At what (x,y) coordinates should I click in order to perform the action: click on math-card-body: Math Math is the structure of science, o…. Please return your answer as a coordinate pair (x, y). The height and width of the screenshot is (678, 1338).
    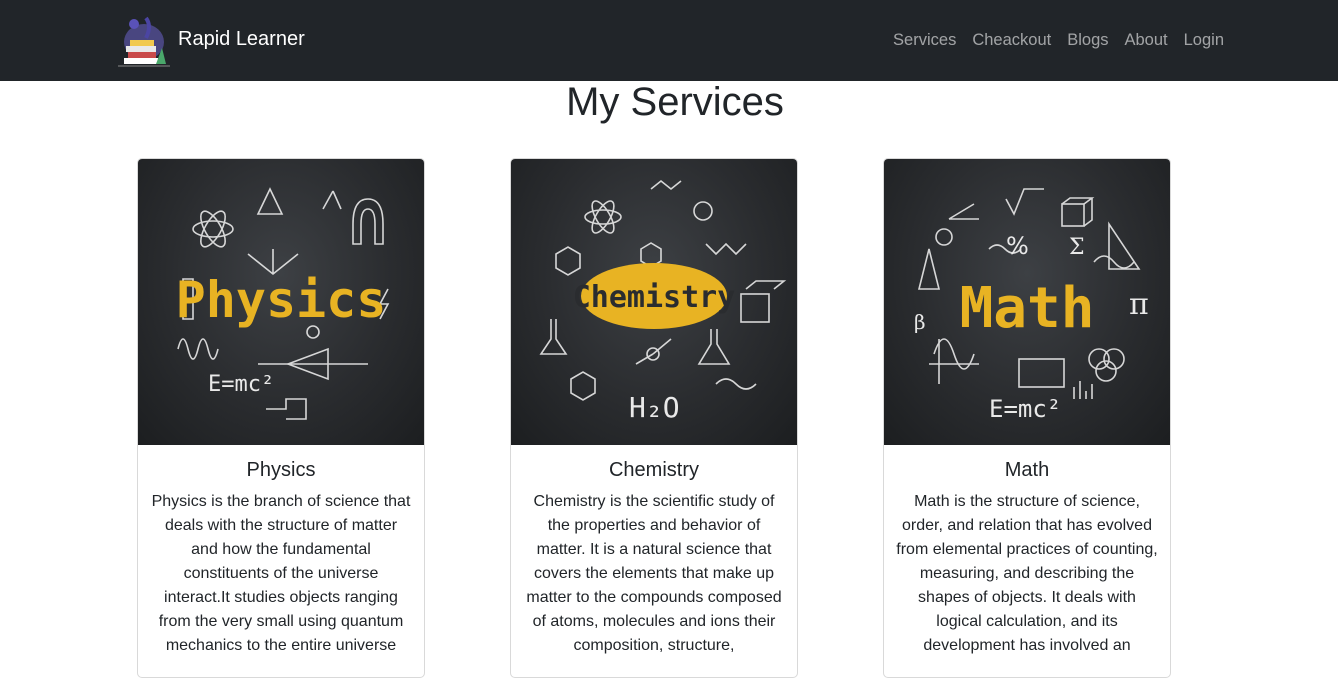
    Looking at the image, I should click on (1027, 551).